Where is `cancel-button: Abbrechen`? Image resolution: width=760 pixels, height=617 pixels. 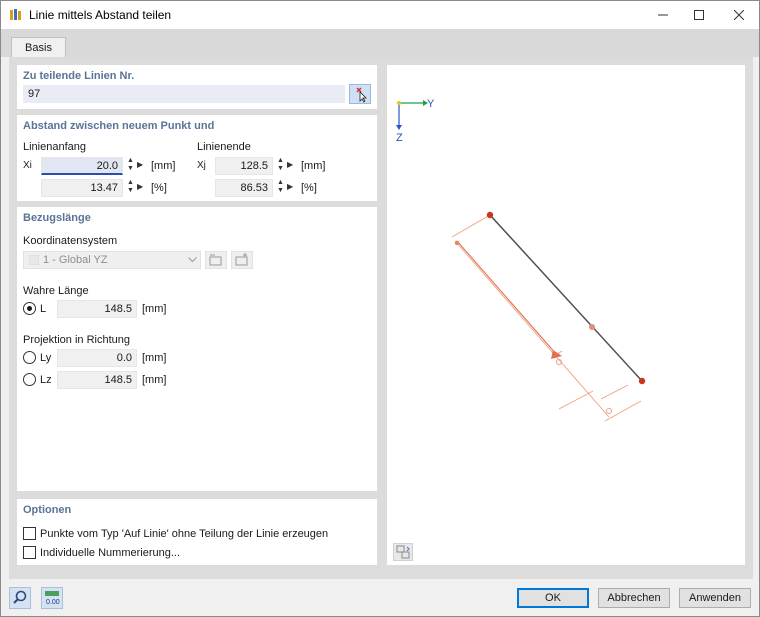
cancel-button: Abbrechen is located at coordinates (634, 598).